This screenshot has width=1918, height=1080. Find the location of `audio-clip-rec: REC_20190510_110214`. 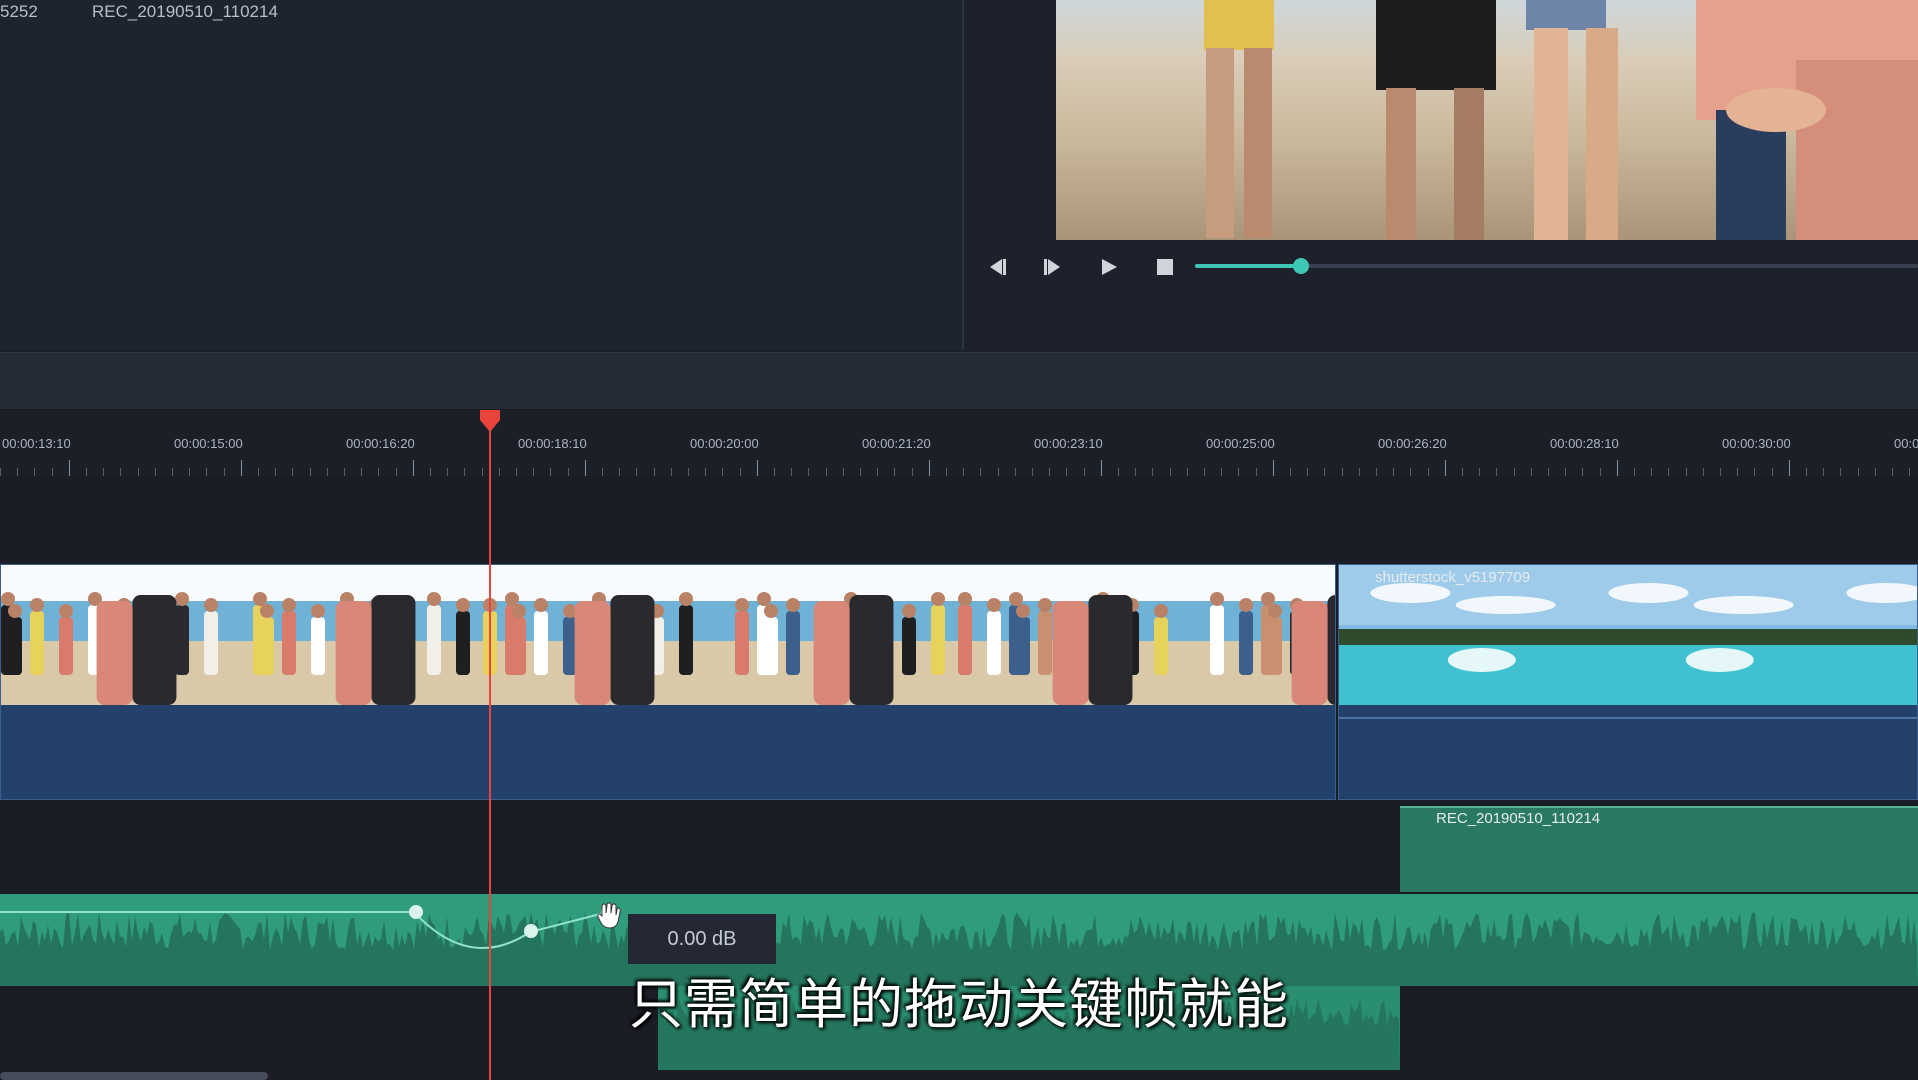

audio-clip-rec: REC_20190510_110214 is located at coordinates (1659, 849).